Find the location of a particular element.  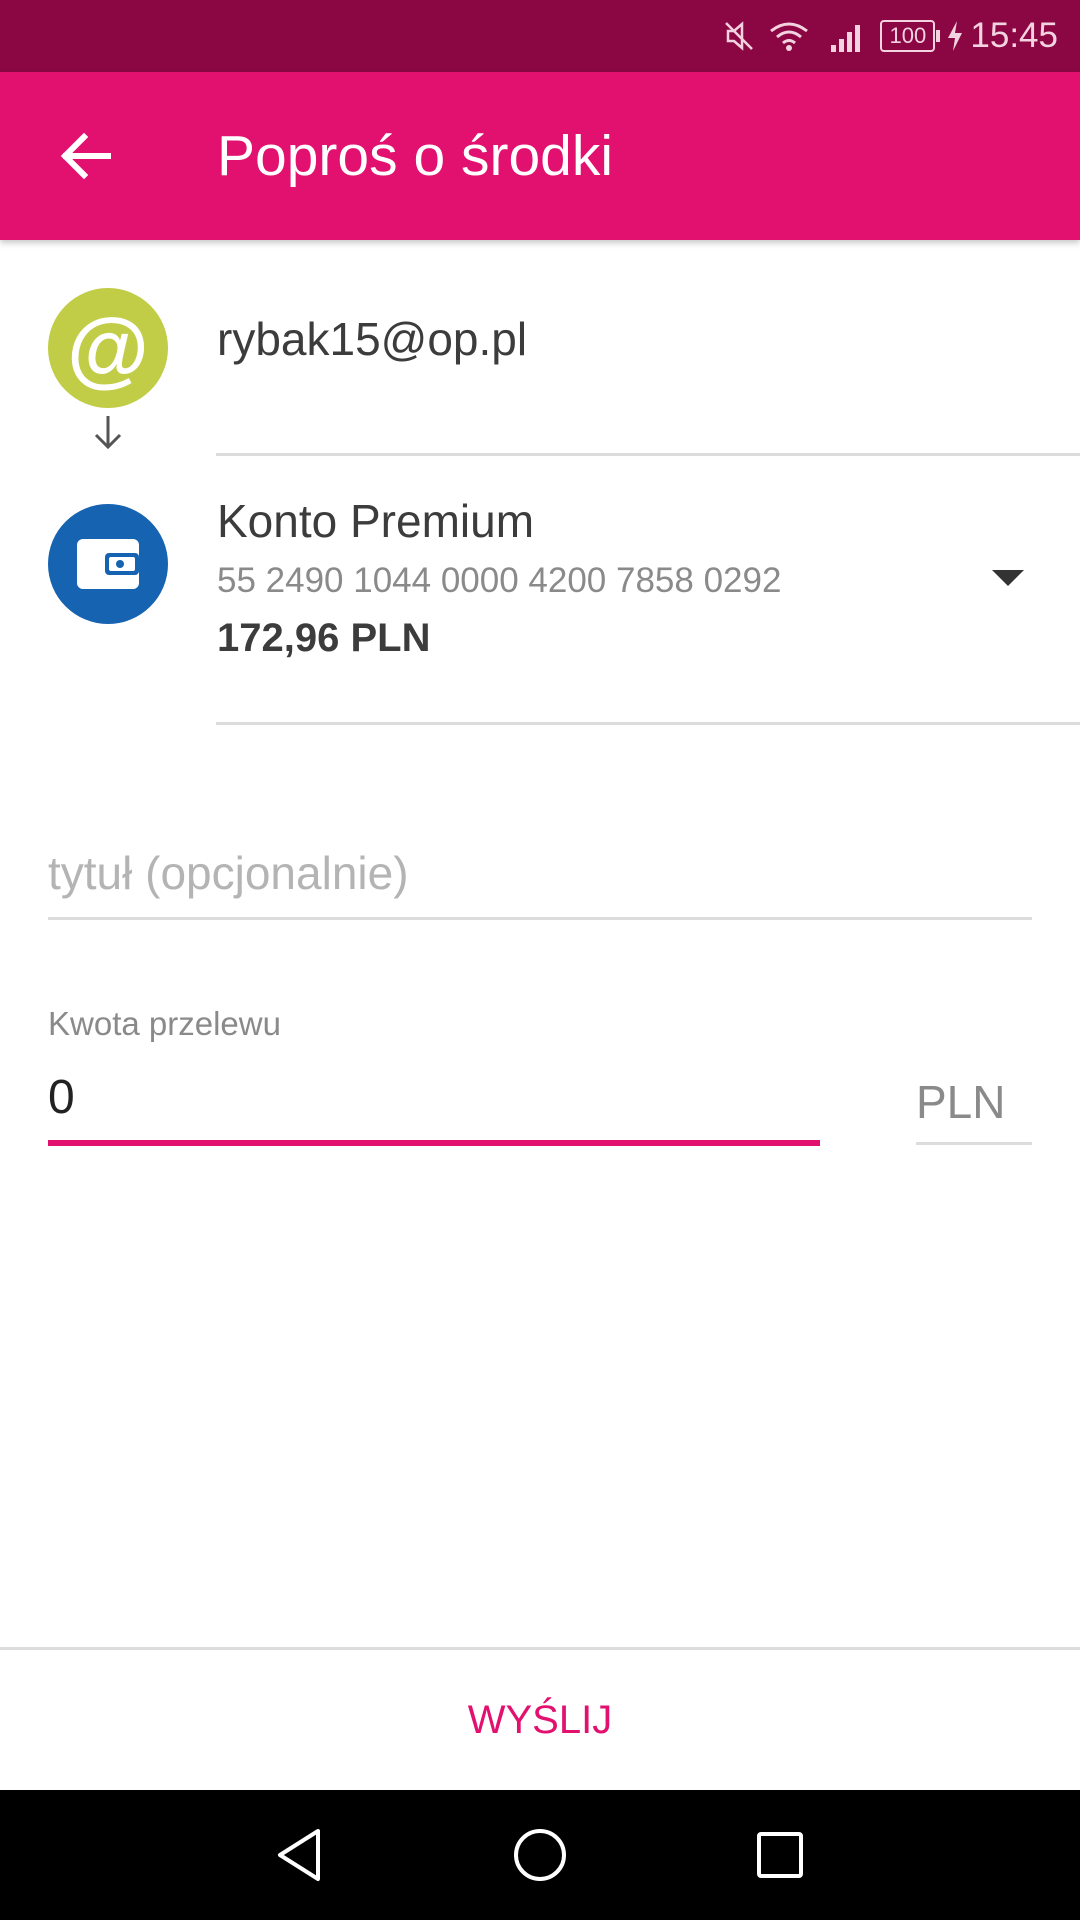

battery-level: 100 is located at coordinates (908, 35).